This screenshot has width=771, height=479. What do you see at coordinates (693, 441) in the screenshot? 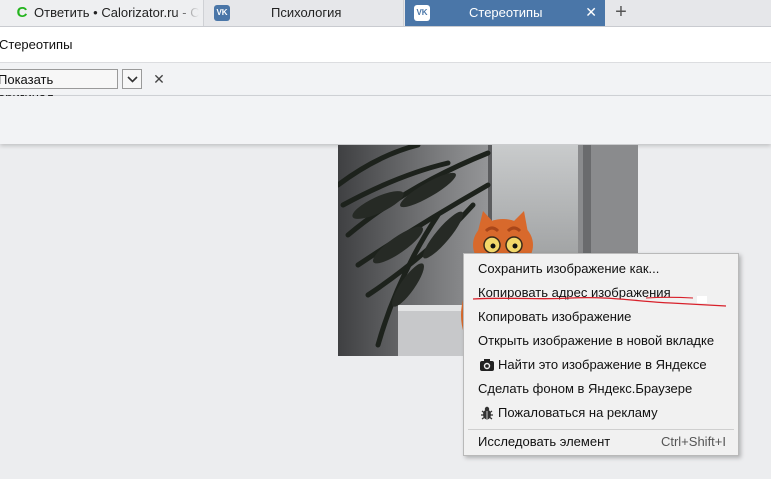
I see `menu-shortcut: Ctrl+Shift+I` at bounding box center [693, 441].